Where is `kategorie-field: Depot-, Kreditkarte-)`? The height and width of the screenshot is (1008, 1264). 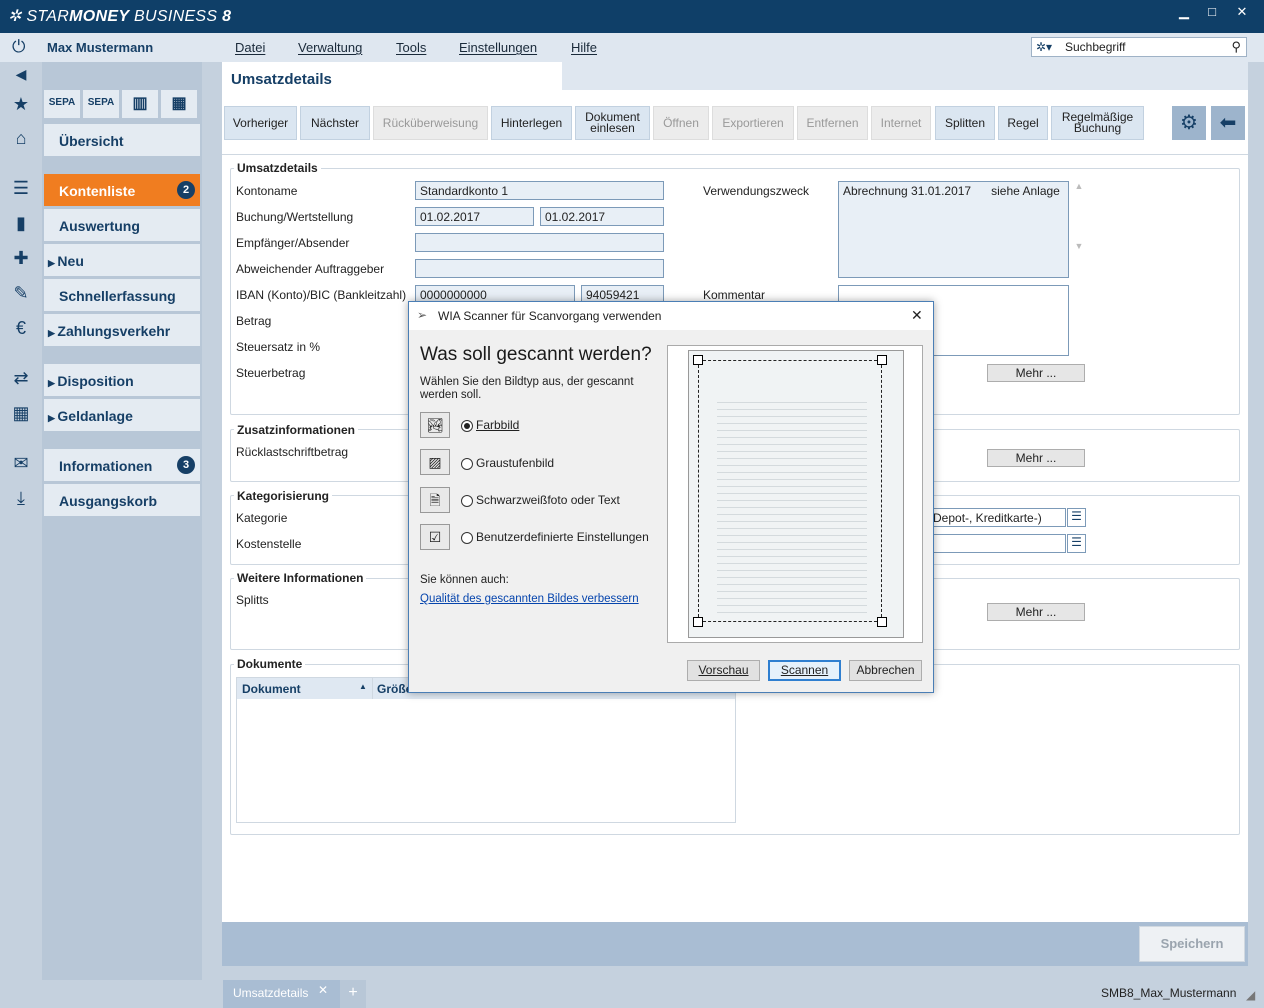
kategorie-field: Depot-, Kreditkarte-) is located at coordinates (997, 517).